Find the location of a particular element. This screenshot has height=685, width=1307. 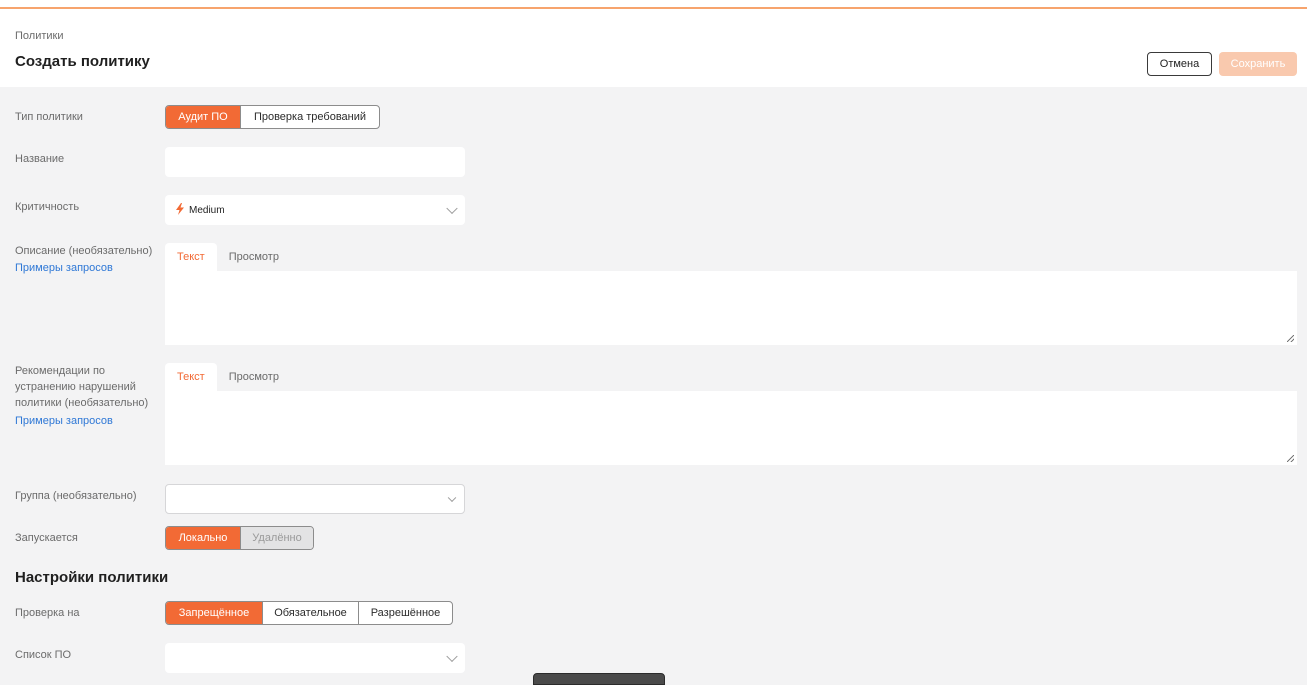

runs-option-local: Локально is located at coordinates (203, 538).